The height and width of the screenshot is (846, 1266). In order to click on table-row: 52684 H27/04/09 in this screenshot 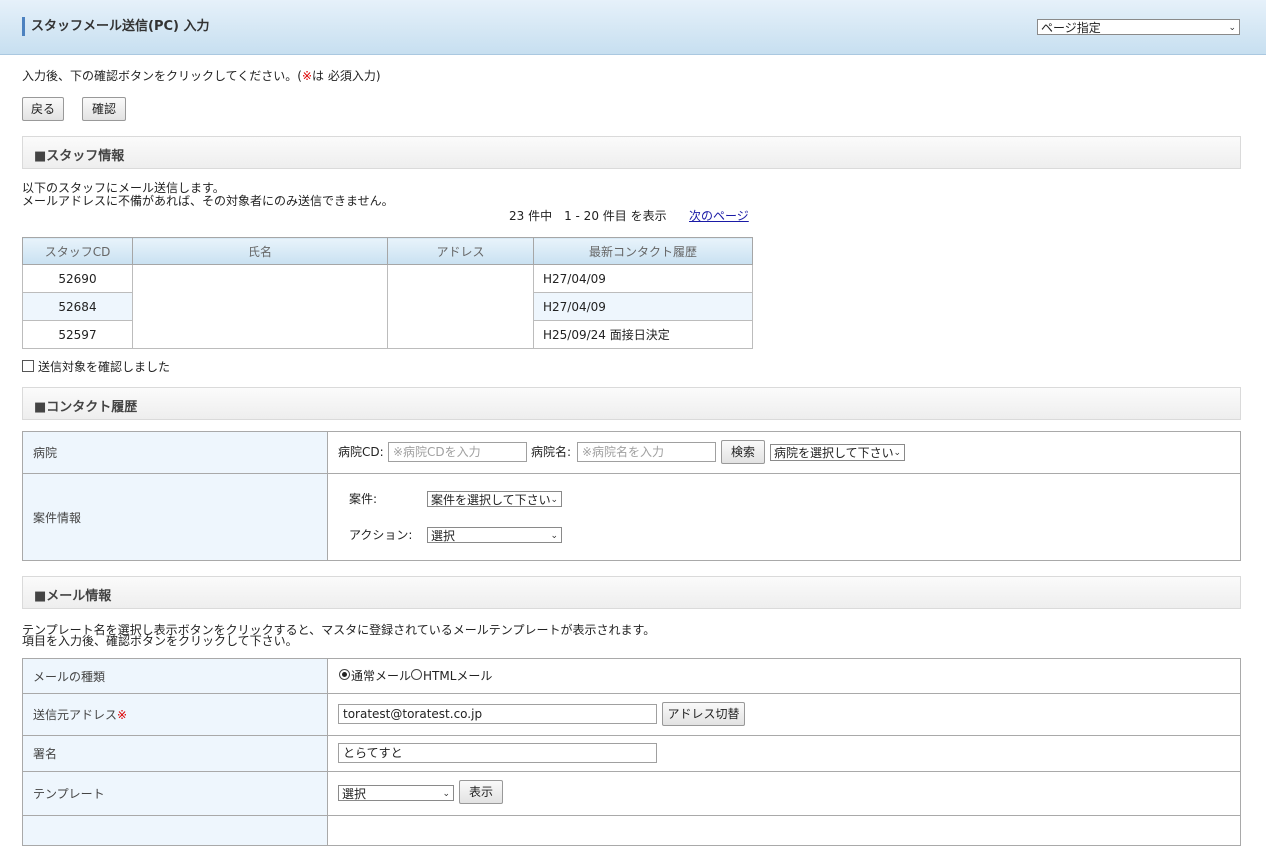, I will do `click(387, 306)`.